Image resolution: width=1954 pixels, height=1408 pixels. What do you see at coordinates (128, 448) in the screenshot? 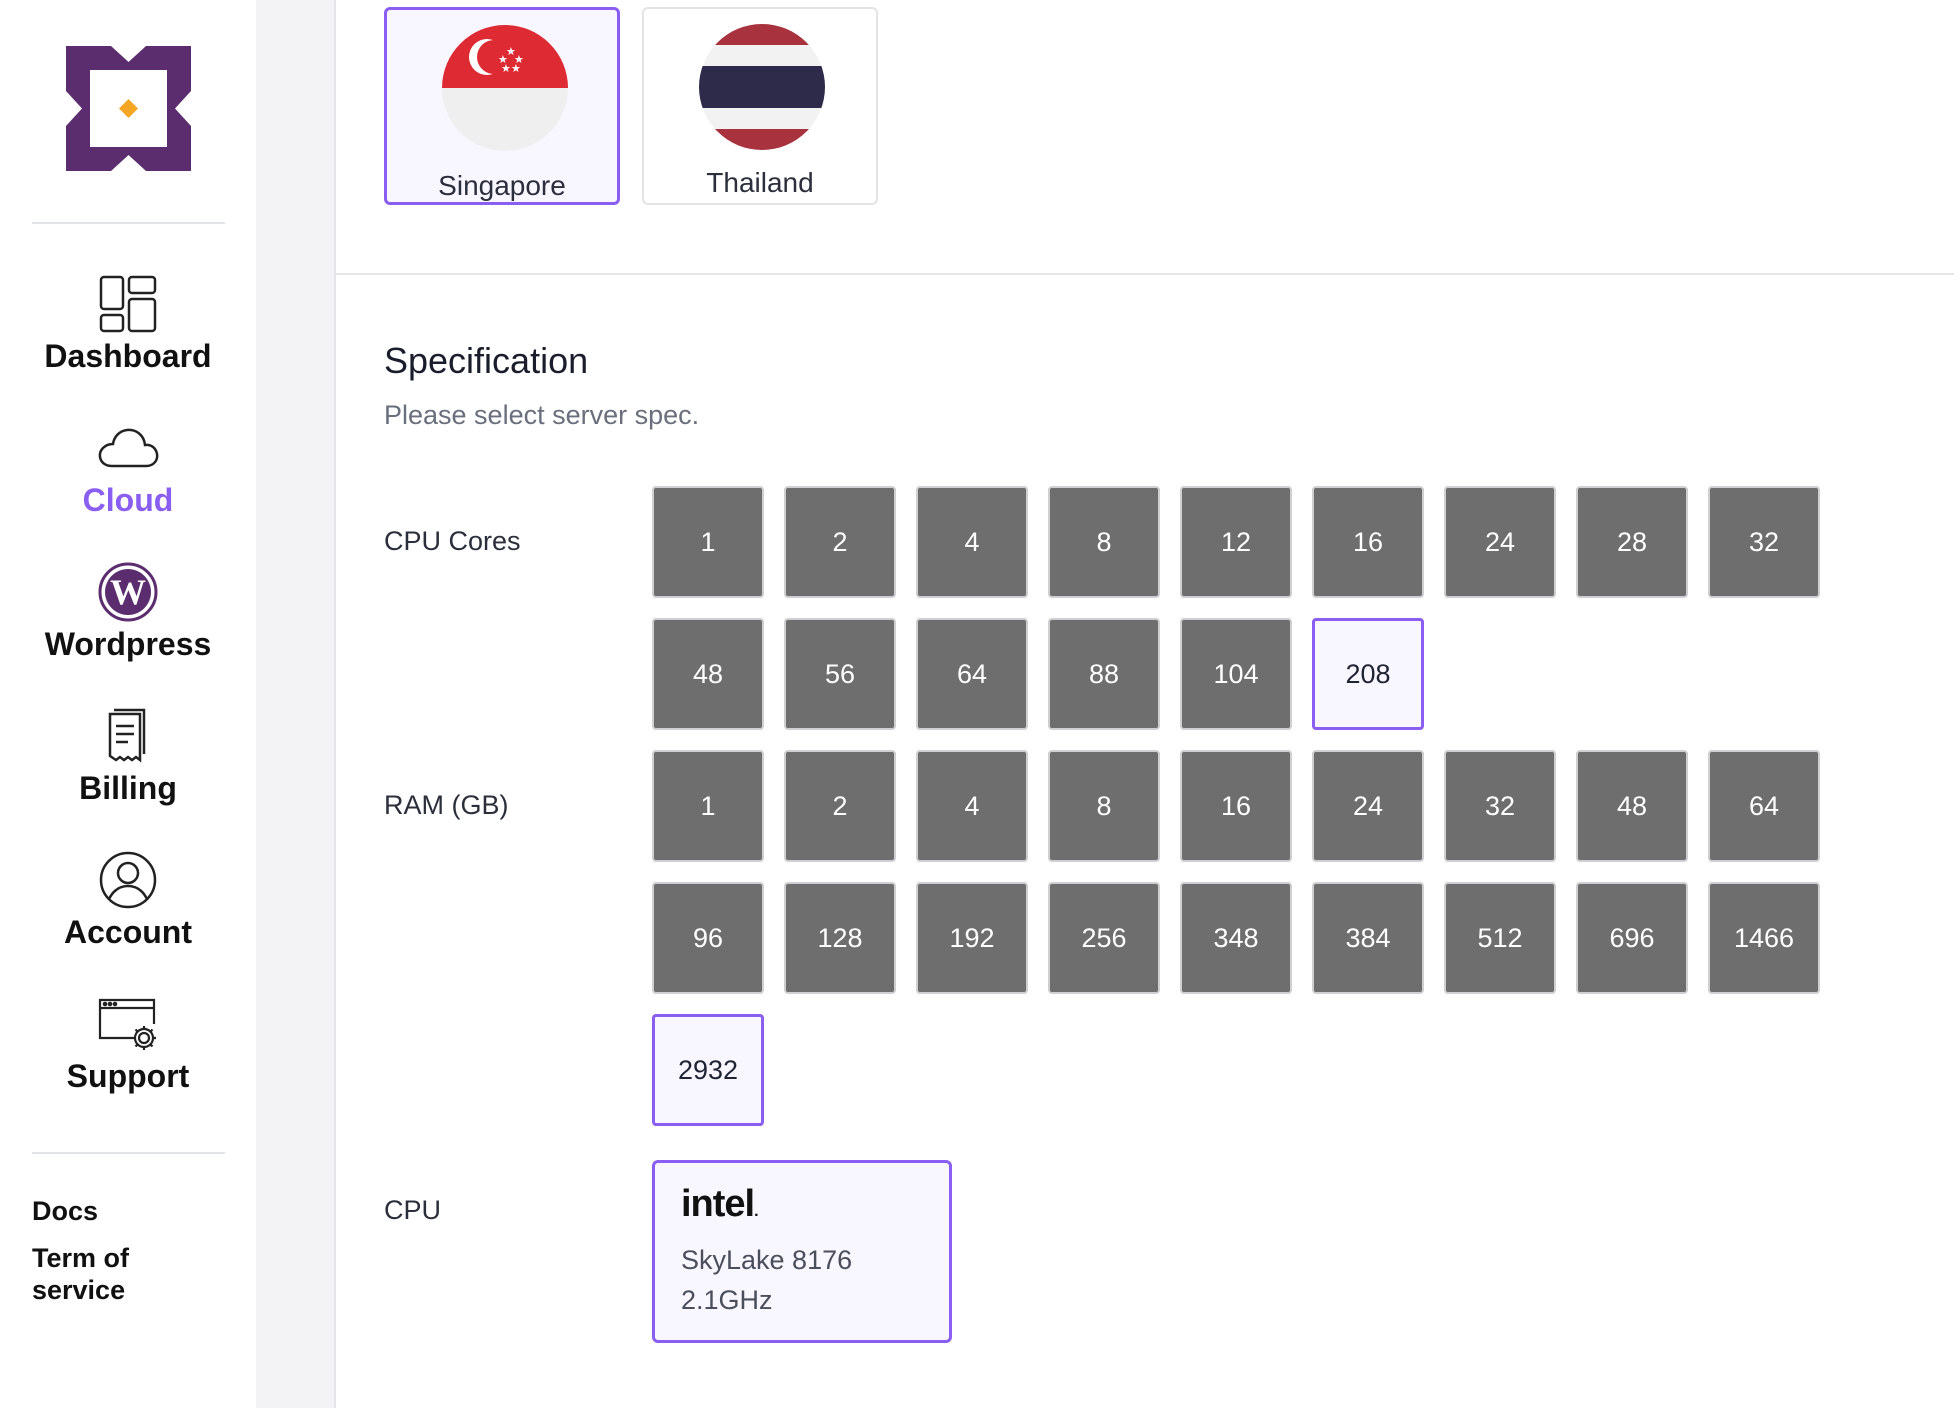
I see `cloud-icon` at bounding box center [128, 448].